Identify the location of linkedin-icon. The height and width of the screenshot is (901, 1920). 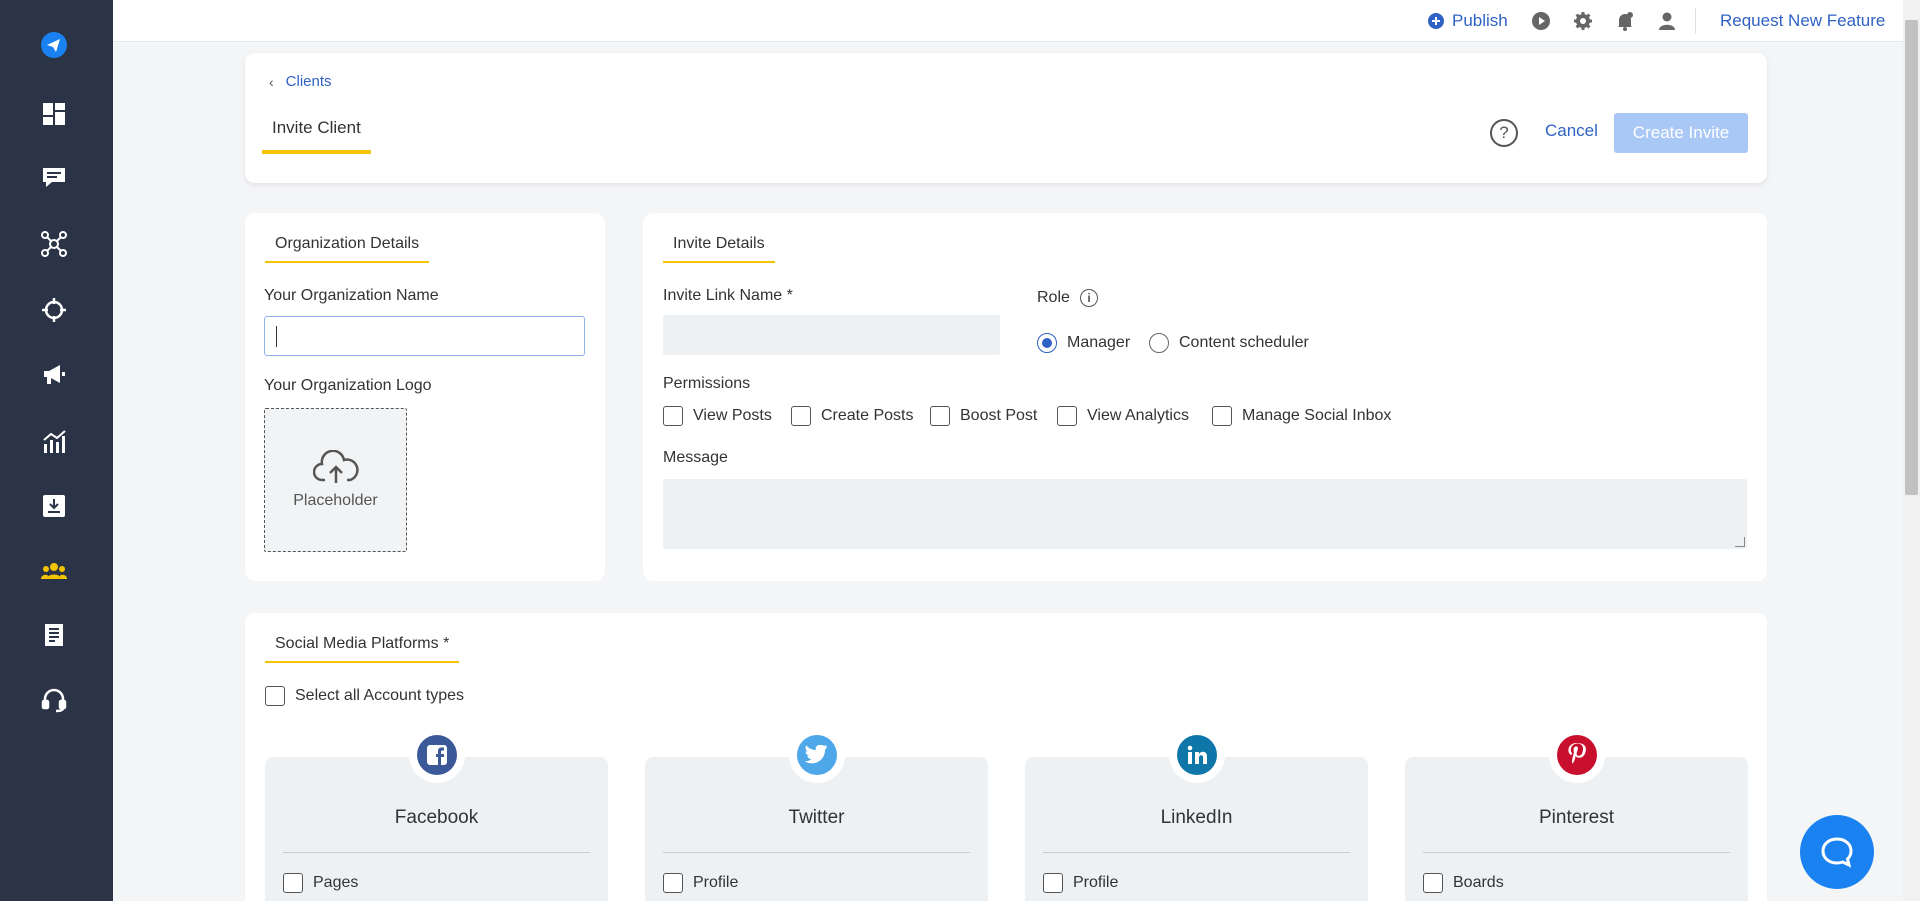
(1196, 755).